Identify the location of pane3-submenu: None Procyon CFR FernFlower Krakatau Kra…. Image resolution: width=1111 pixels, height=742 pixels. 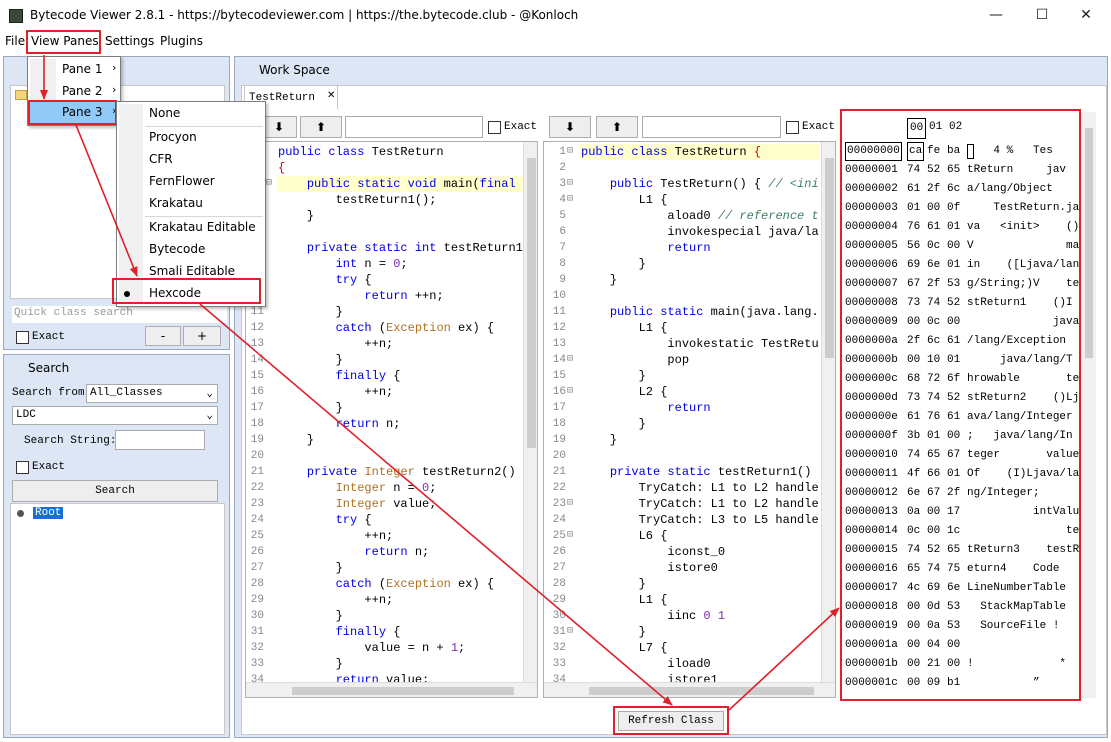
(191, 204).